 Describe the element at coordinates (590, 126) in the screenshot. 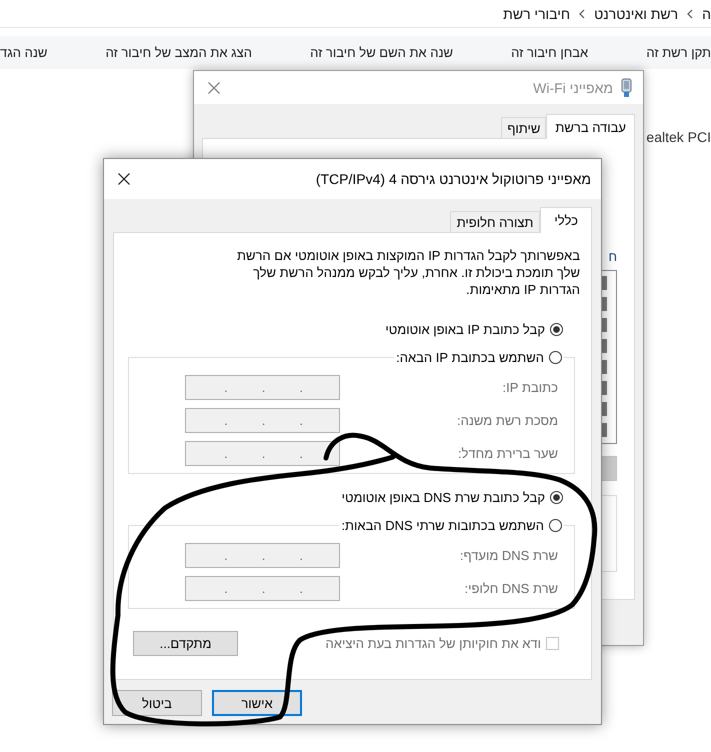

I see `tab: עבודה ברשת` at that location.